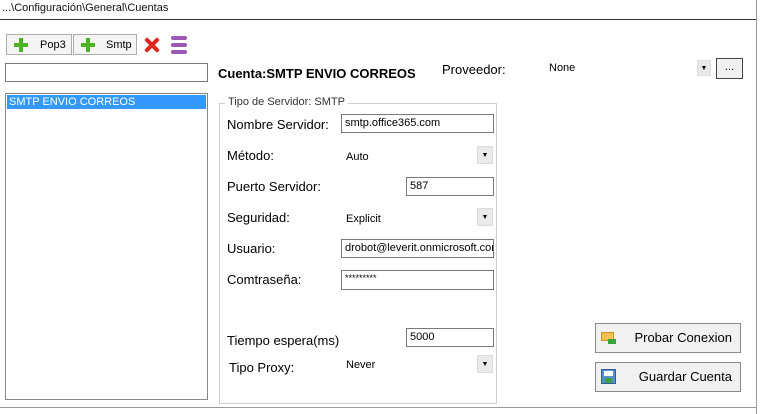  I want to click on metodo-select: Auto, so click(357, 157).